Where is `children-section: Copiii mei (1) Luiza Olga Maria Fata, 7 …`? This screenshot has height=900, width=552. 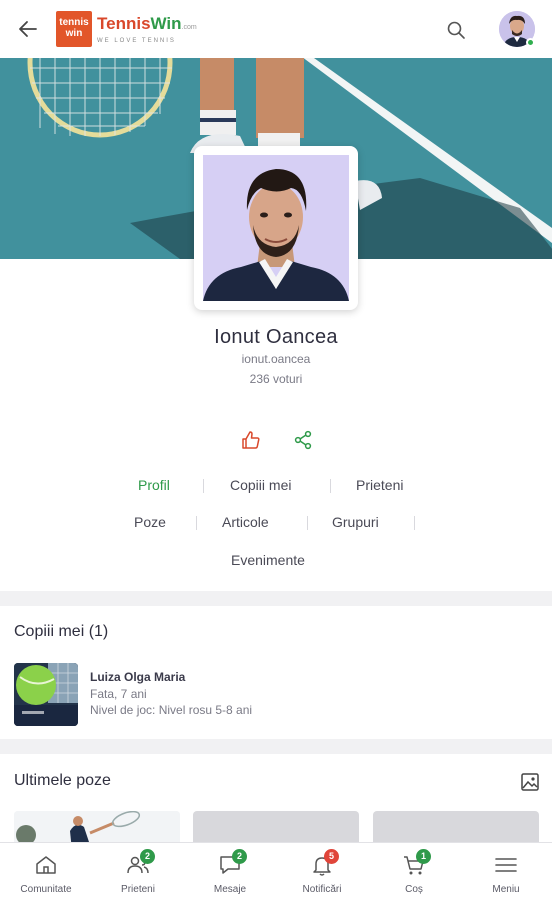
children-section: Copiii mei (1) Luiza Olga Maria Fata, 7 … is located at coordinates (276, 672).